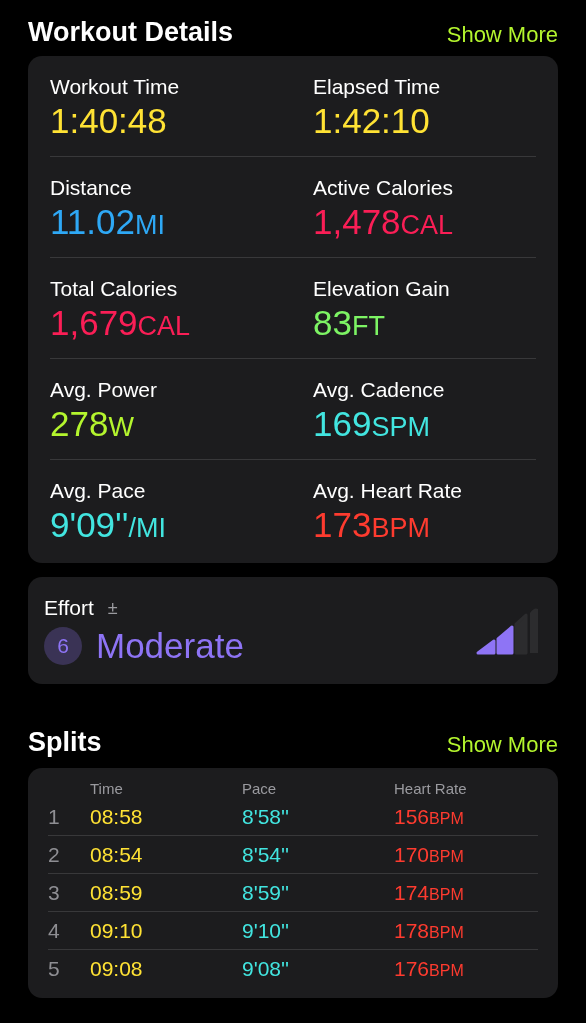 The image size is (586, 1023). Describe the element at coordinates (379, 390) in the screenshot. I see `metric-label: Avg. Cadence` at that location.